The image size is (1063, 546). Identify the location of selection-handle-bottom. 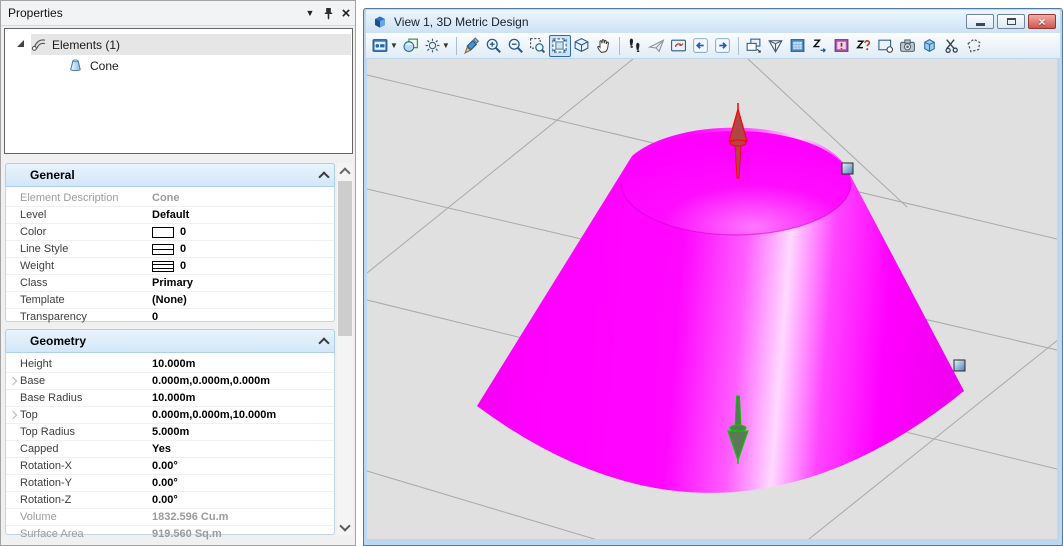
(959, 365).